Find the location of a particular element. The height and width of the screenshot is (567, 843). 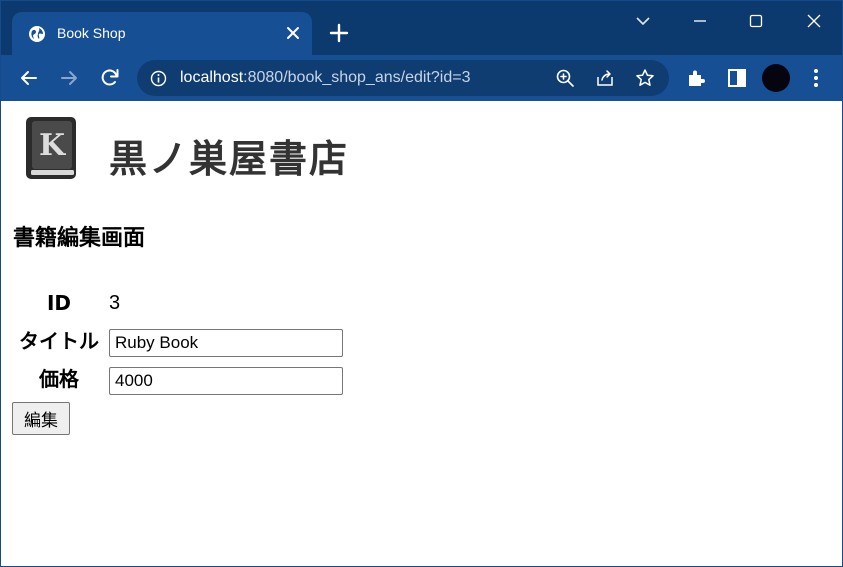

url-host: localhost is located at coordinates (212, 77).